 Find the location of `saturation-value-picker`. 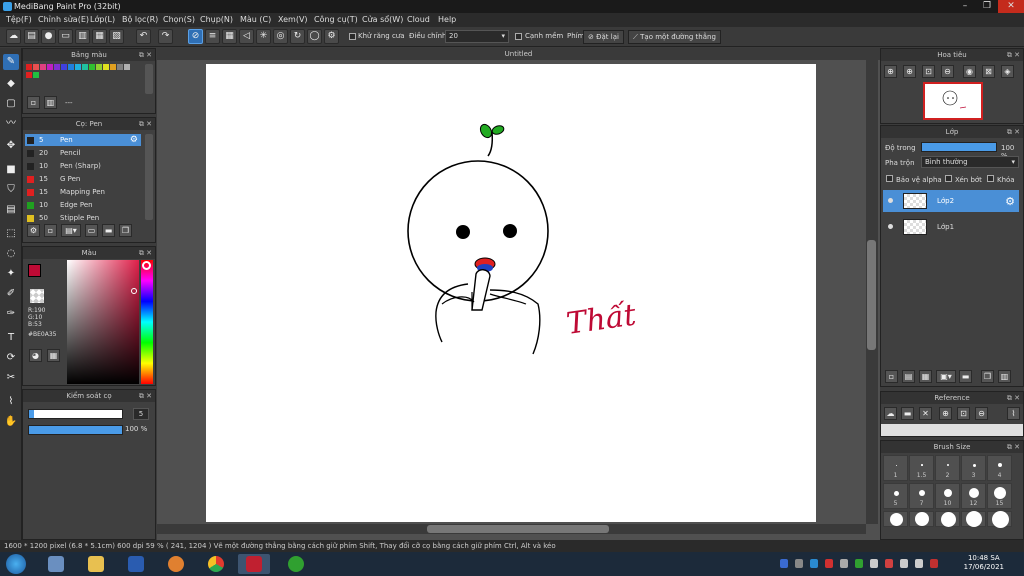

saturation-value-picker is located at coordinates (103, 322).